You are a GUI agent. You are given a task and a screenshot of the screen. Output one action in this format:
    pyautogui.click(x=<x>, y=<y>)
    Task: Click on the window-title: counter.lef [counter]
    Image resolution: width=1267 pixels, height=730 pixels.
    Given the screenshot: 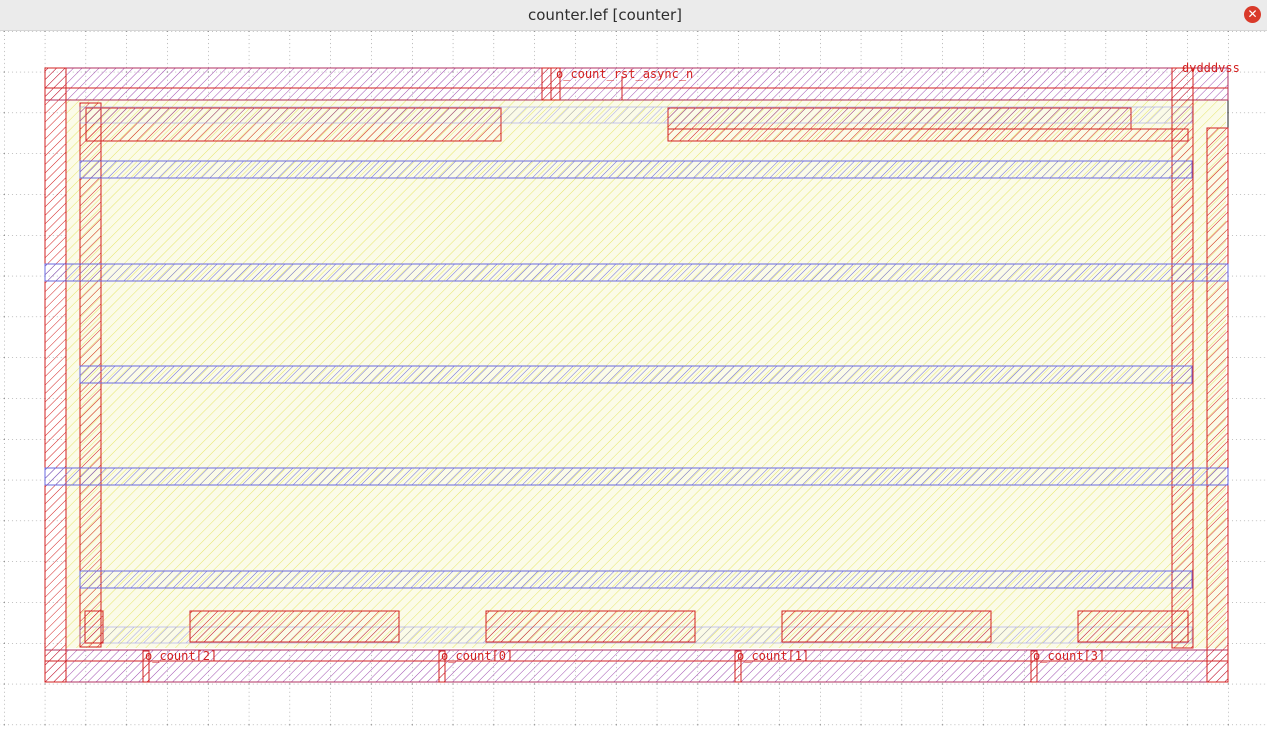 What is the action you would take?
    pyautogui.click(x=605, y=15)
    